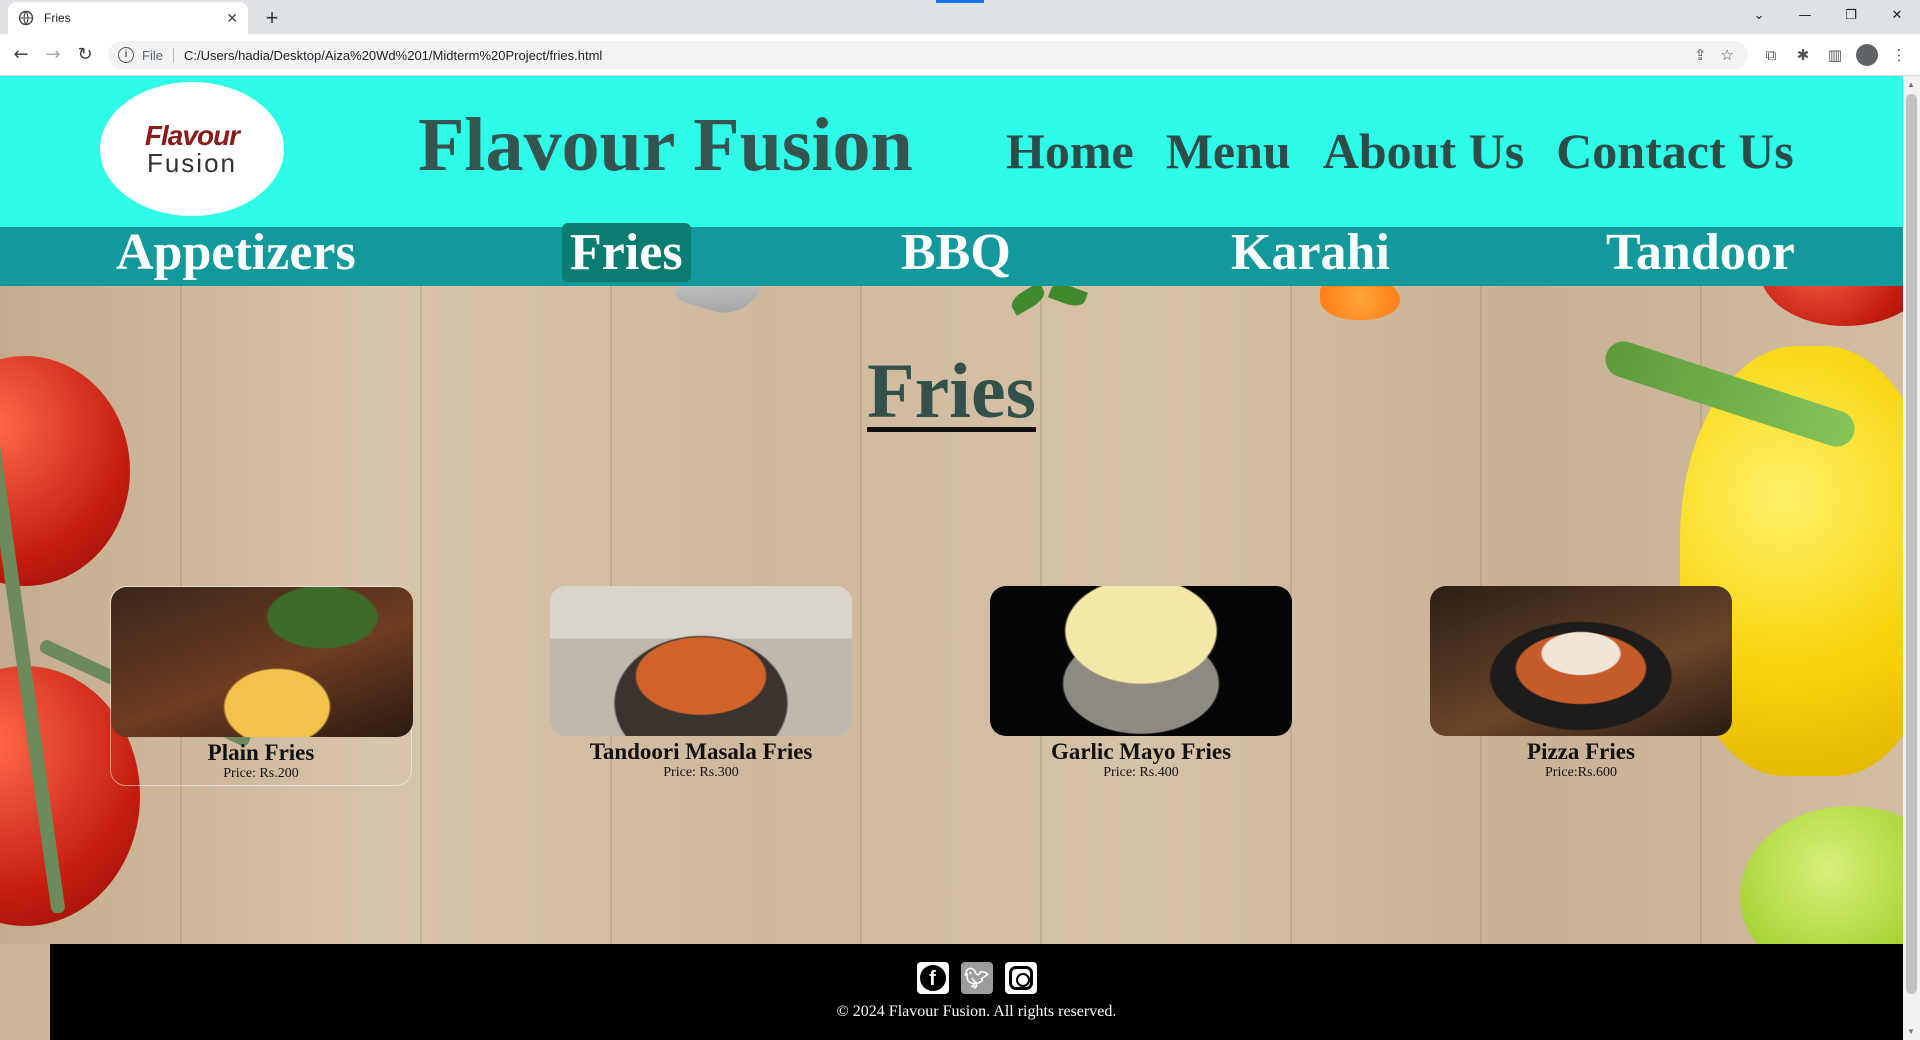 The width and height of the screenshot is (1920, 1040). I want to click on menu-item-card: Tandoori Masala Fries Price: Rs.300, so click(701, 686).